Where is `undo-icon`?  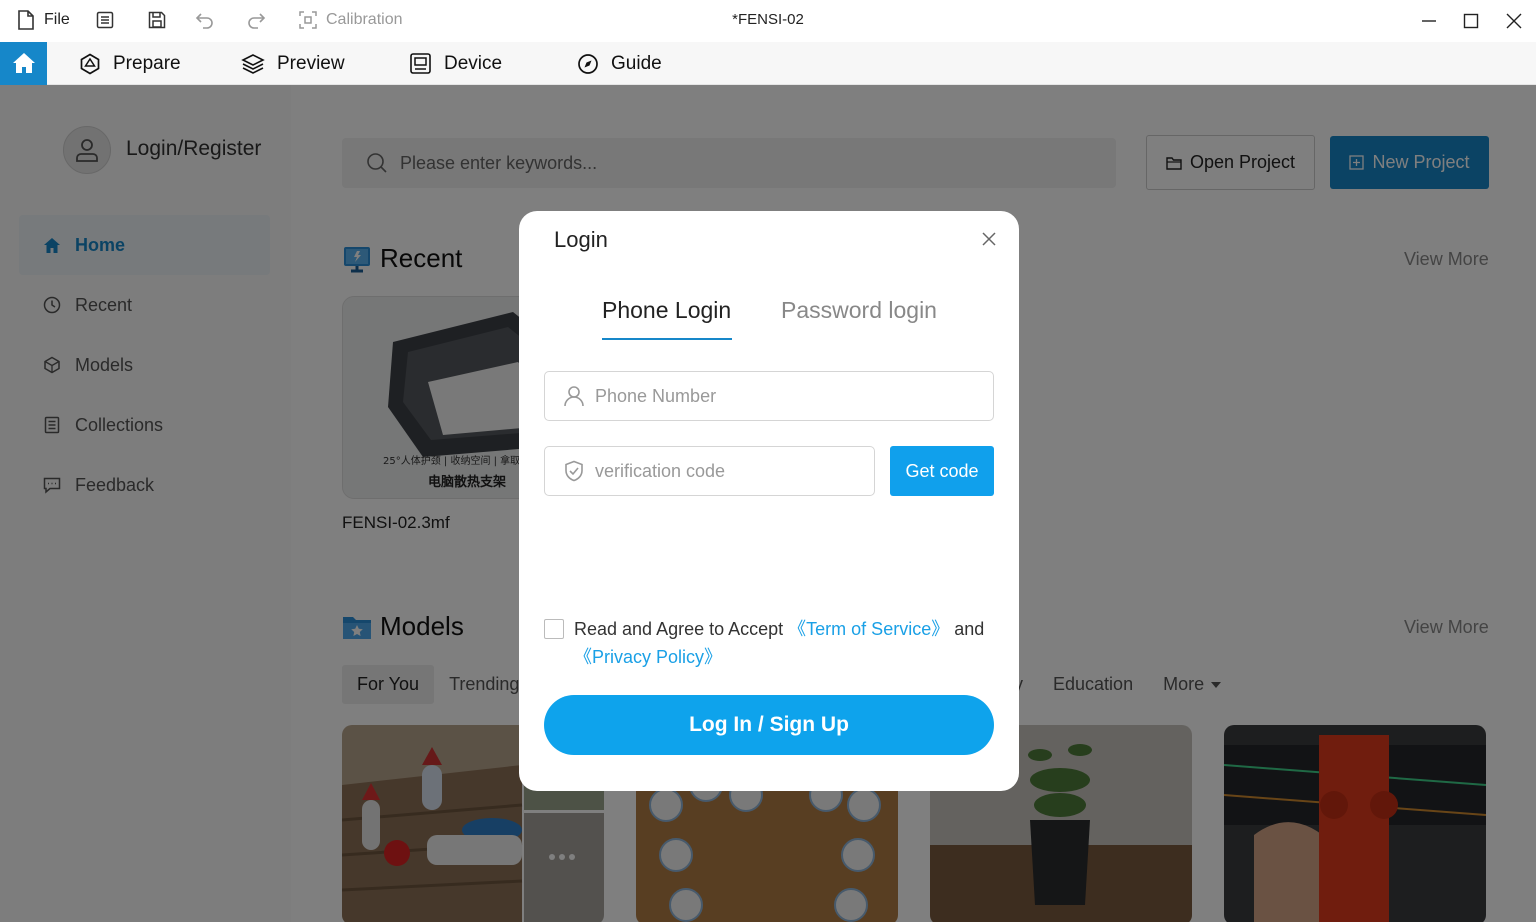 undo-icon is located at coordinates (205, 20).